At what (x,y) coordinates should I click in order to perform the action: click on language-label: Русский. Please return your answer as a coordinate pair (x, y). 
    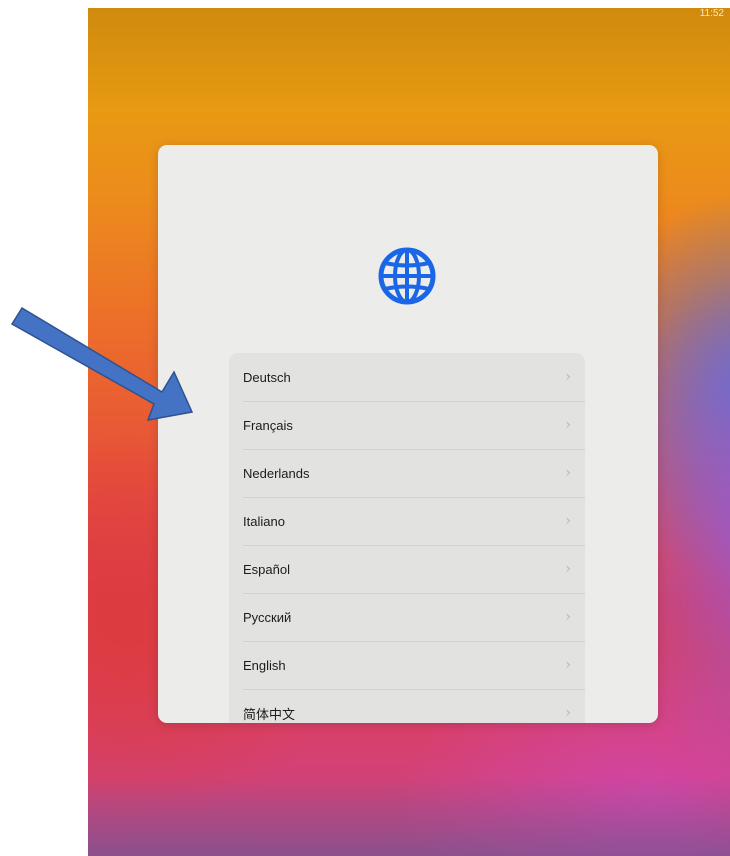
    Looking at the image, I should click on (267, 617).